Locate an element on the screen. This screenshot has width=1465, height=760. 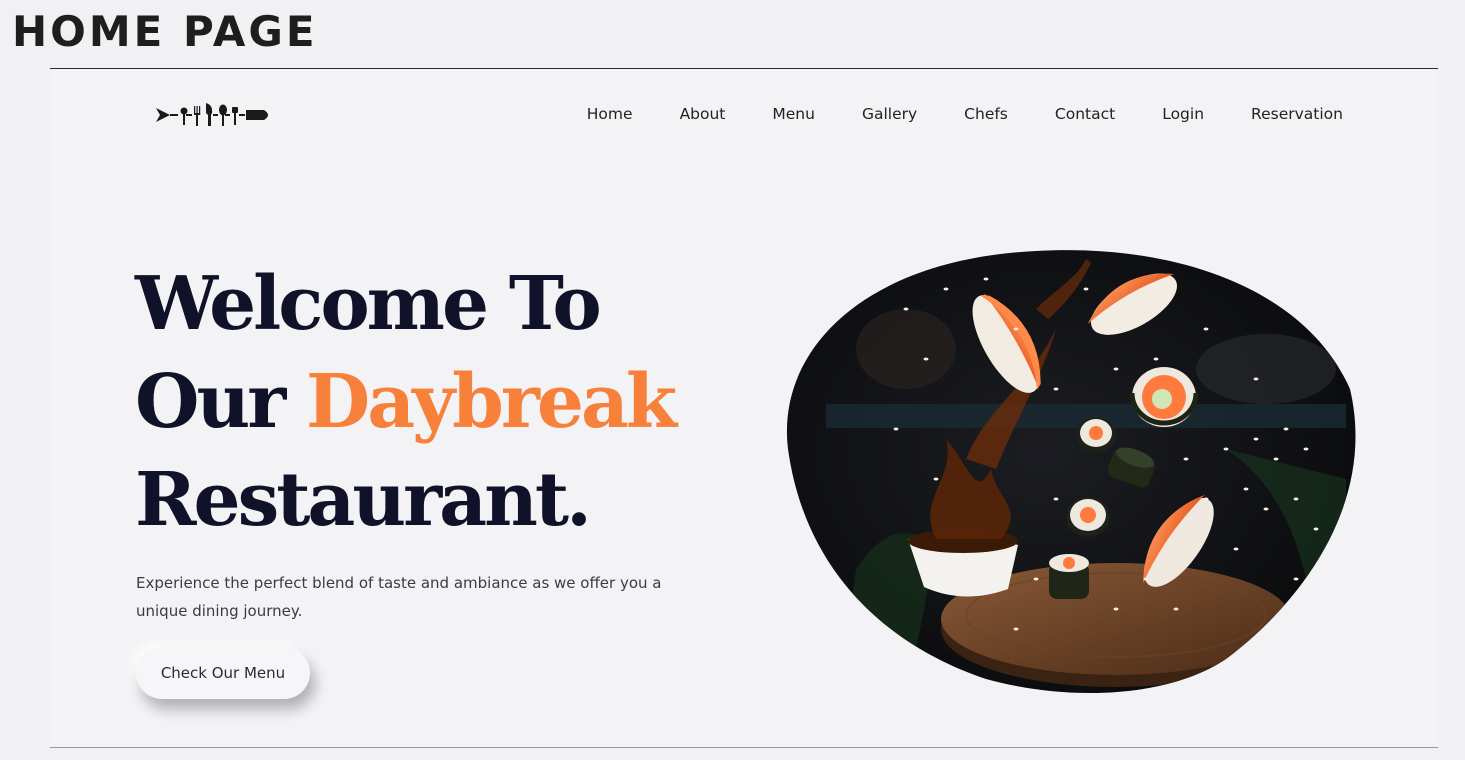
cutlery-logo-icon is located at coordinates (214, 115).